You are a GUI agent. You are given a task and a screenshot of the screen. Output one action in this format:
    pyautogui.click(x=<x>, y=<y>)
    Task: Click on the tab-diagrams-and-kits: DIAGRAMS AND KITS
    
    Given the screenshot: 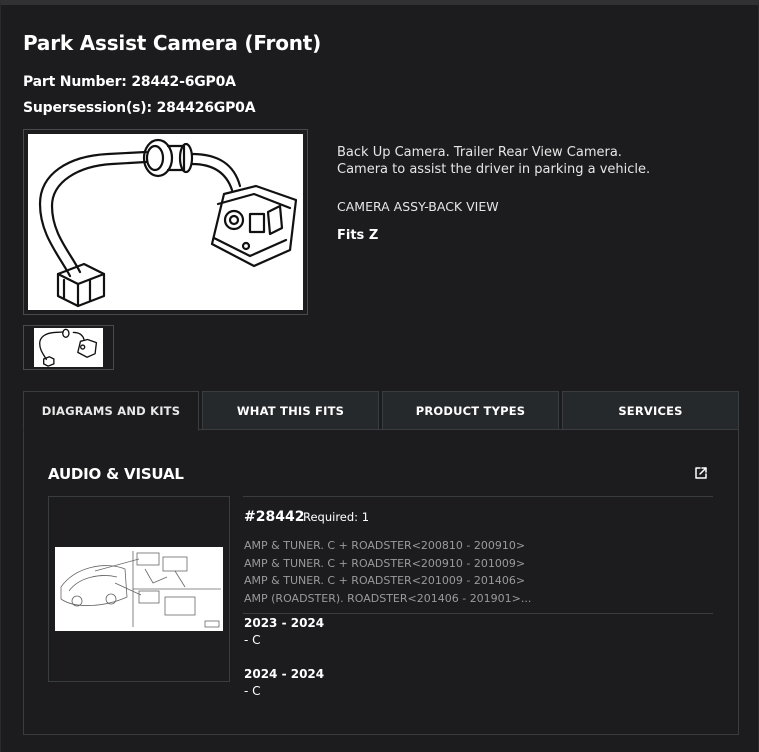 What is the action you would take?
    pyautogui.click(x=111, y=411)
    